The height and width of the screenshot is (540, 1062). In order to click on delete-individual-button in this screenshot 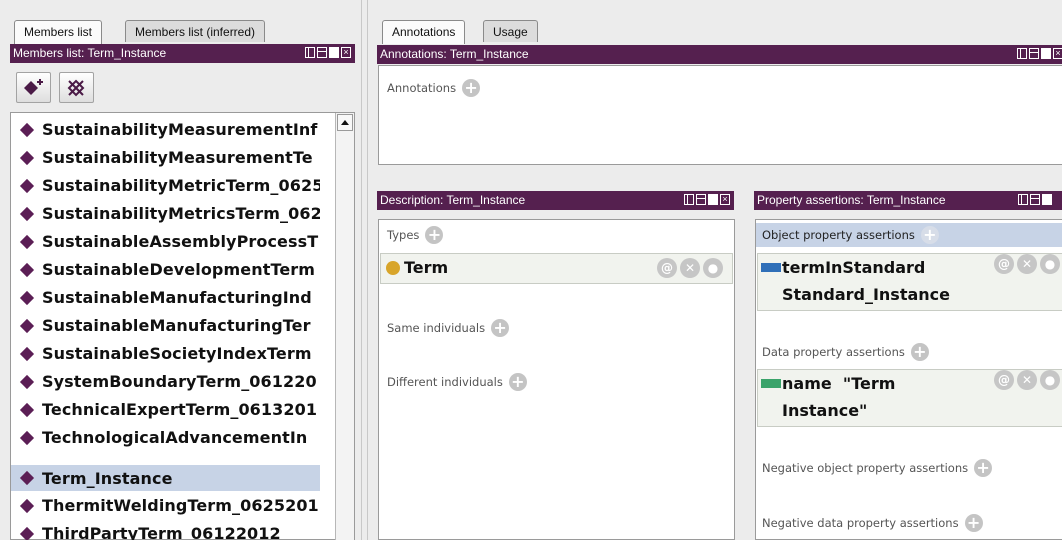, I will do `click(76, 87)`.